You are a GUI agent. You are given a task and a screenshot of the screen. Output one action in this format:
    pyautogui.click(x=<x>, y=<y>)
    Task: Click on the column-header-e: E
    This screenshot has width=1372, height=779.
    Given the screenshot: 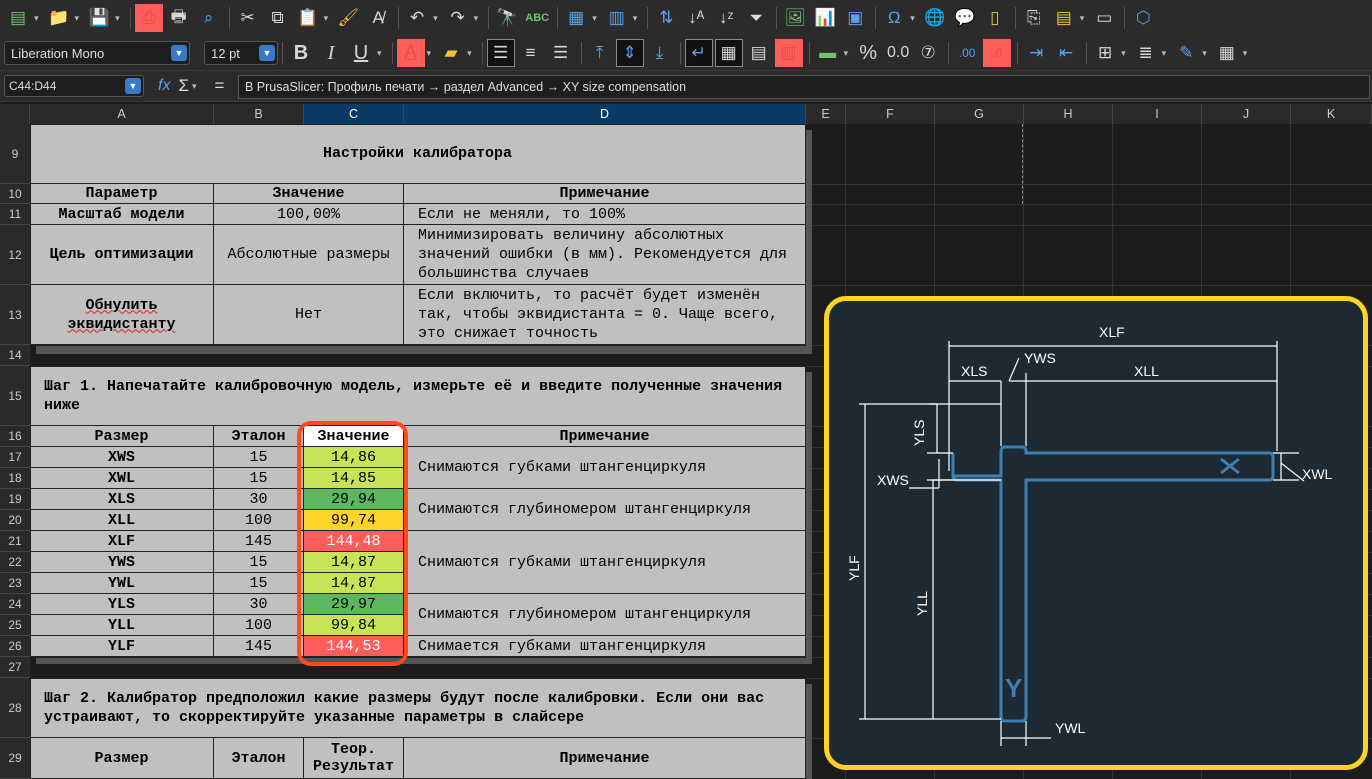 What is the action you would take?
    pyautogui.click(x=826, y=114)
    